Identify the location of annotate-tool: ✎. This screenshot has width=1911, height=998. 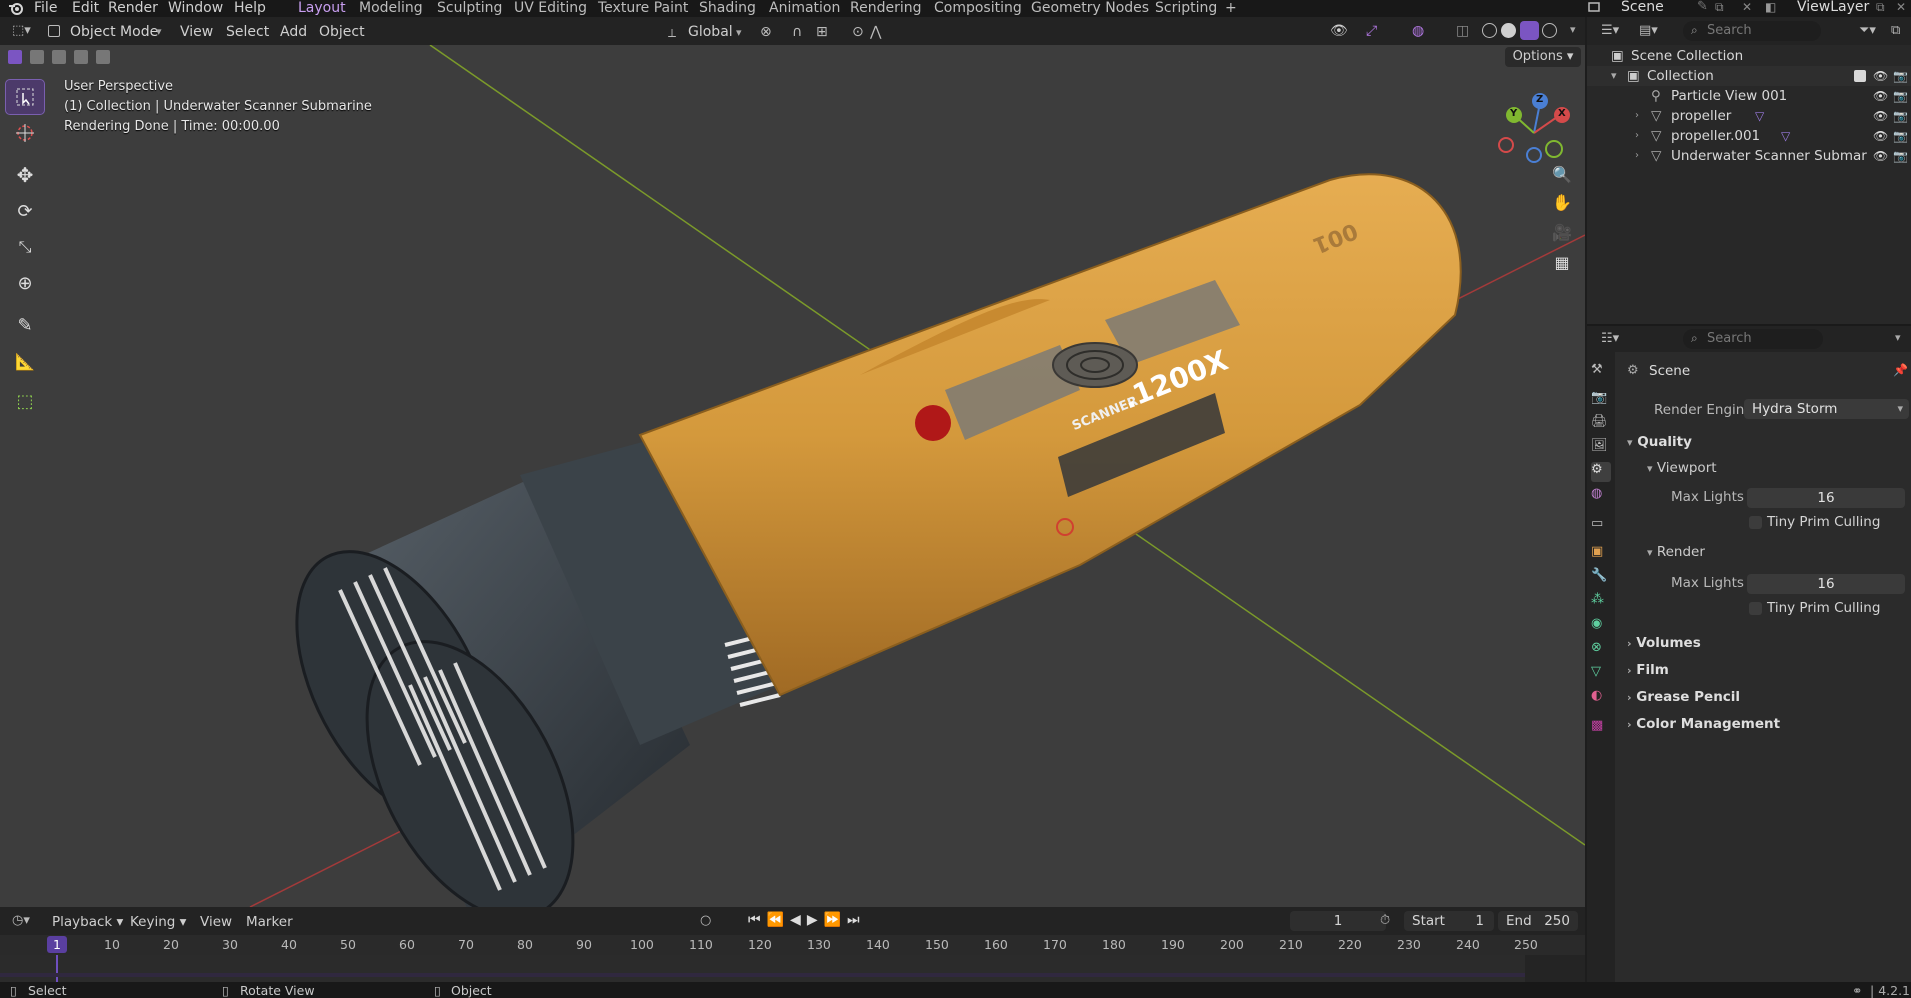
(25, 325).